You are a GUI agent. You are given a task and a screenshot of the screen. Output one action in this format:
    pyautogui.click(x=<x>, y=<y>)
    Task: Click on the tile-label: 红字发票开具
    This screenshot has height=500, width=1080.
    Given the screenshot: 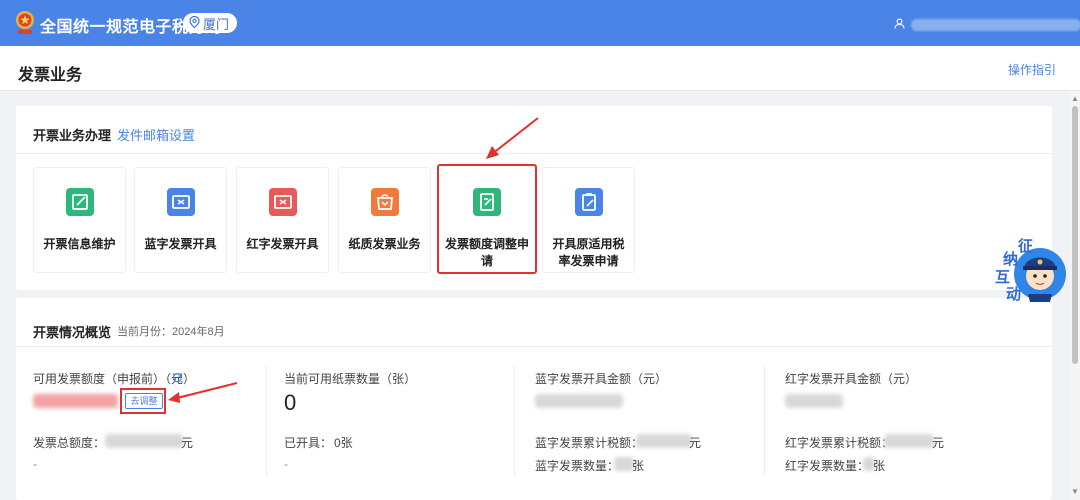 What is the action you would take?
    pyautogui.click(x=282, y=244)
    